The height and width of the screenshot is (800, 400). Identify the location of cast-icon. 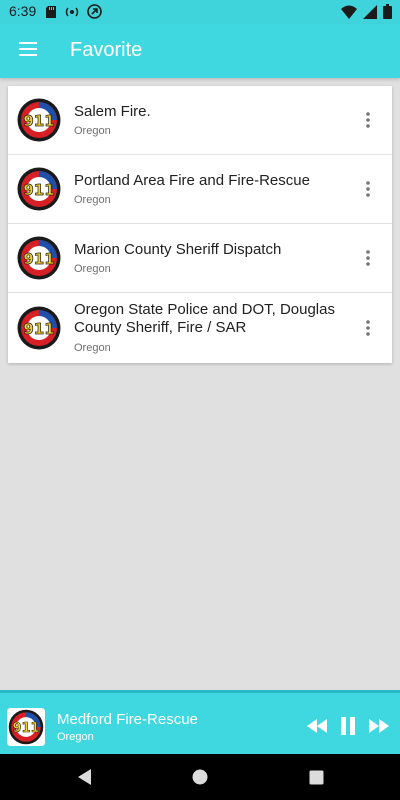
(94, 13).